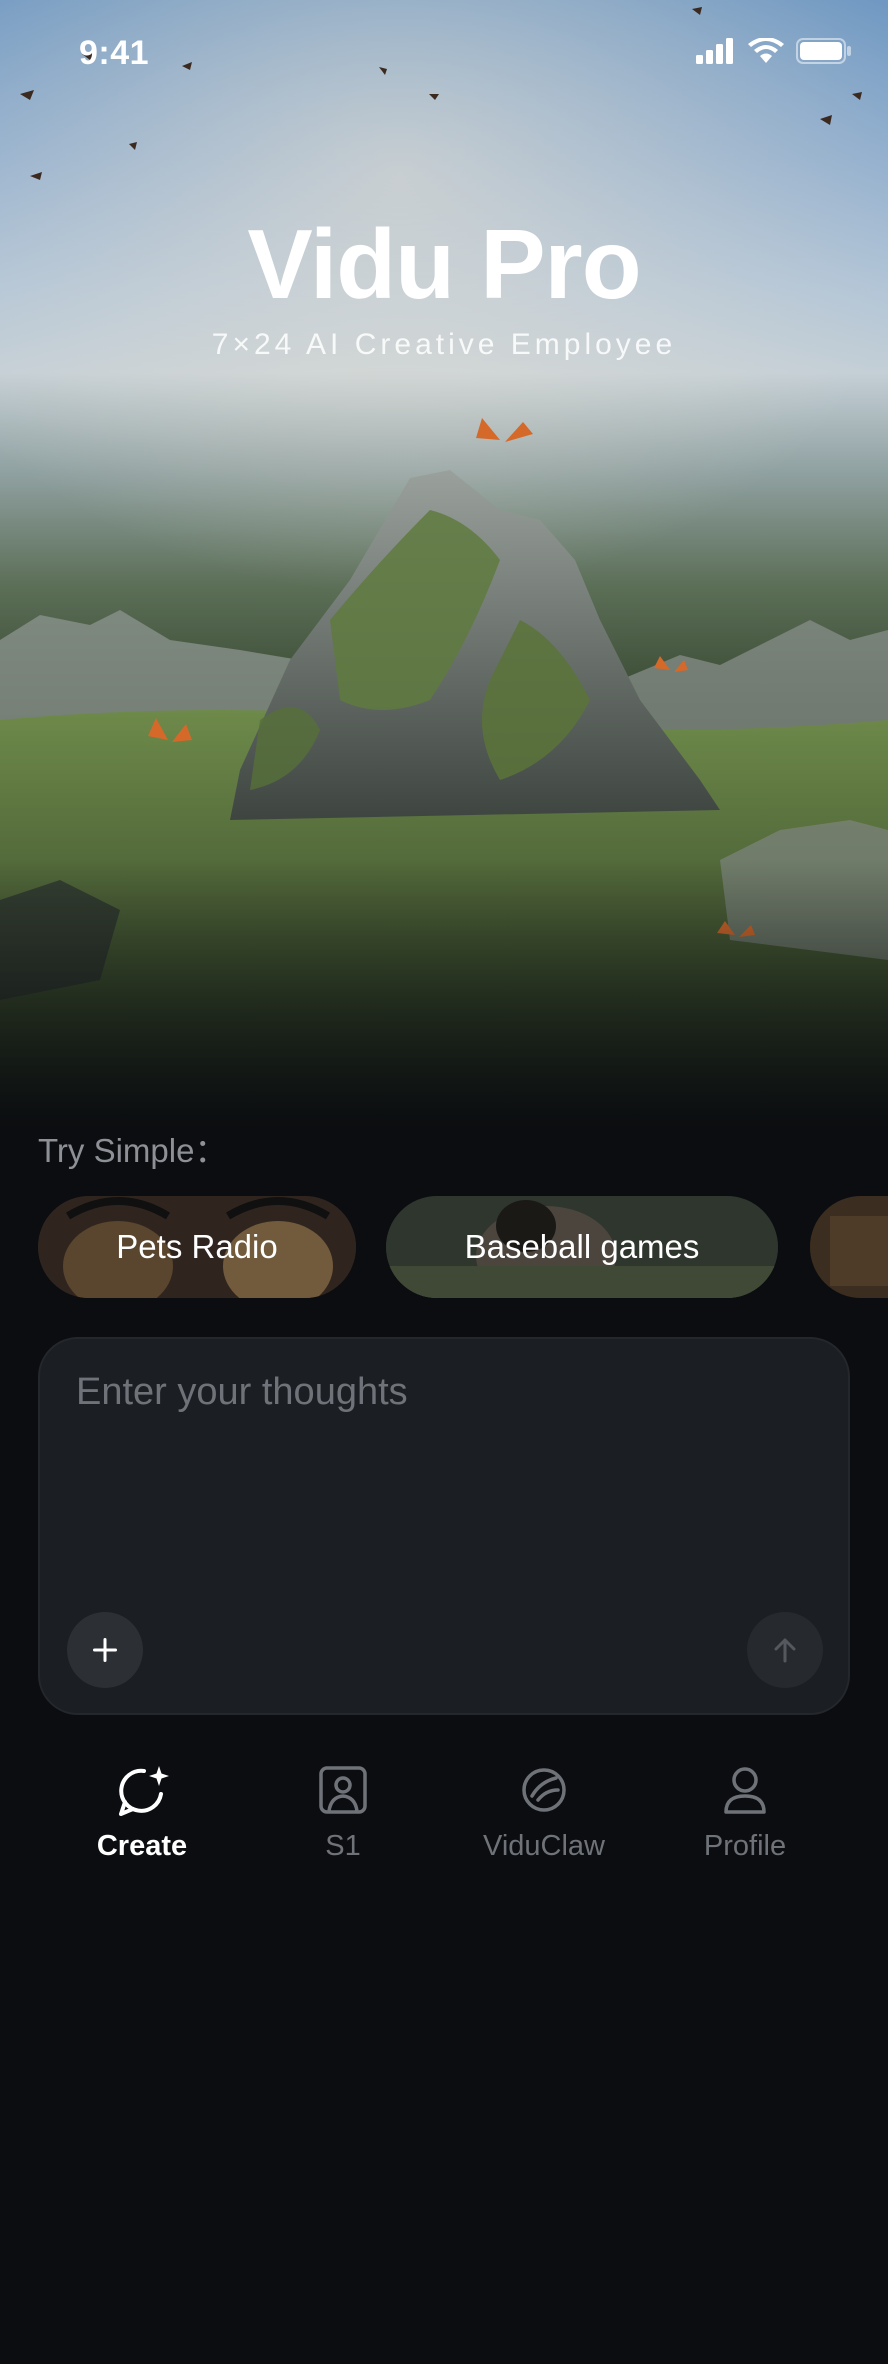  What do you see at coordinates (766, 50) in the screenshot?
I see `wifi-icon` at bounding box center [766, 50].